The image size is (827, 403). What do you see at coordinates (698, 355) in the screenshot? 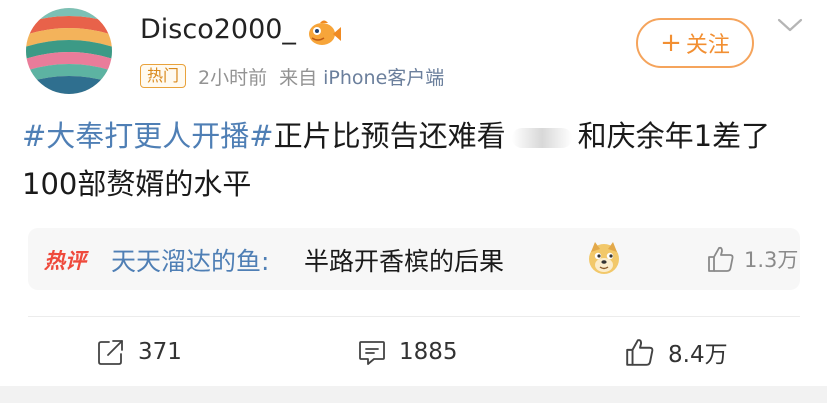
I see `like-count: 8.4万` at bounding box center [698, 355].